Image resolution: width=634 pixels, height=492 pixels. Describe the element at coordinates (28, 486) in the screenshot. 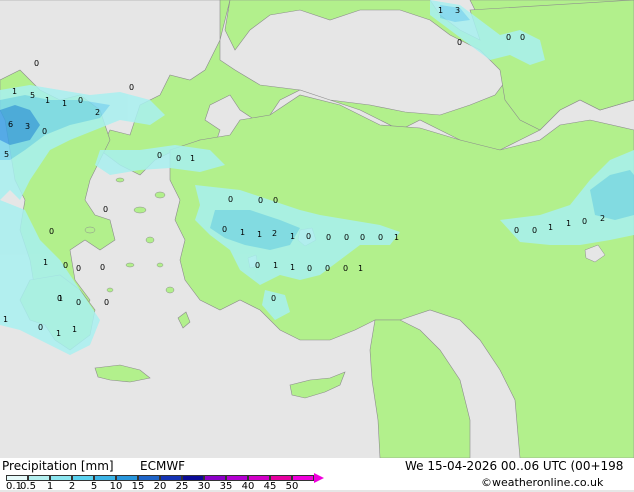

I see `scale-tick-label: 0.5` at that location.